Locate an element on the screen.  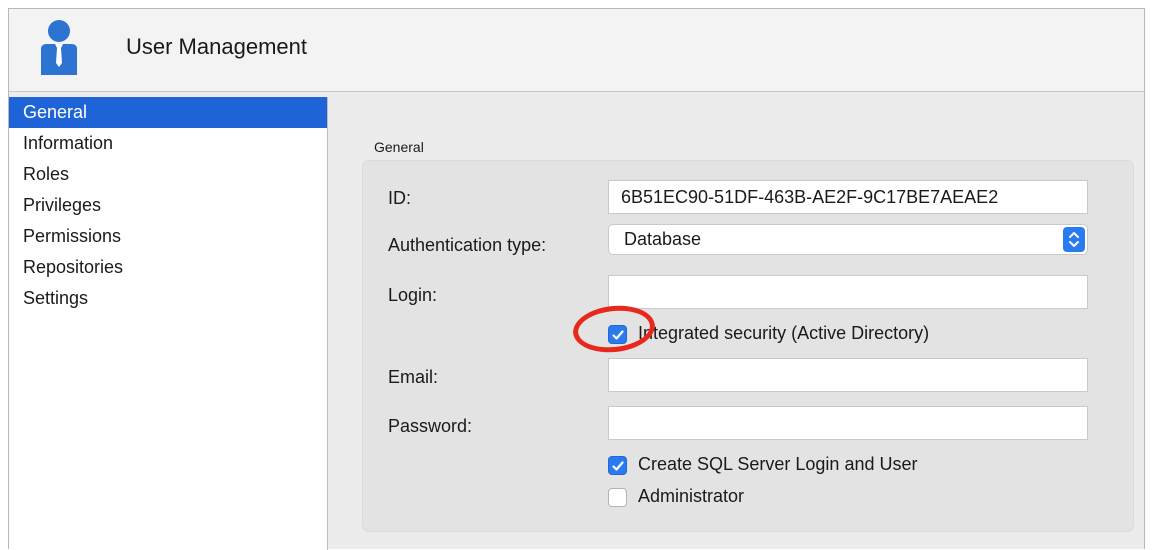
login-field is located at coordinates (848, 292).